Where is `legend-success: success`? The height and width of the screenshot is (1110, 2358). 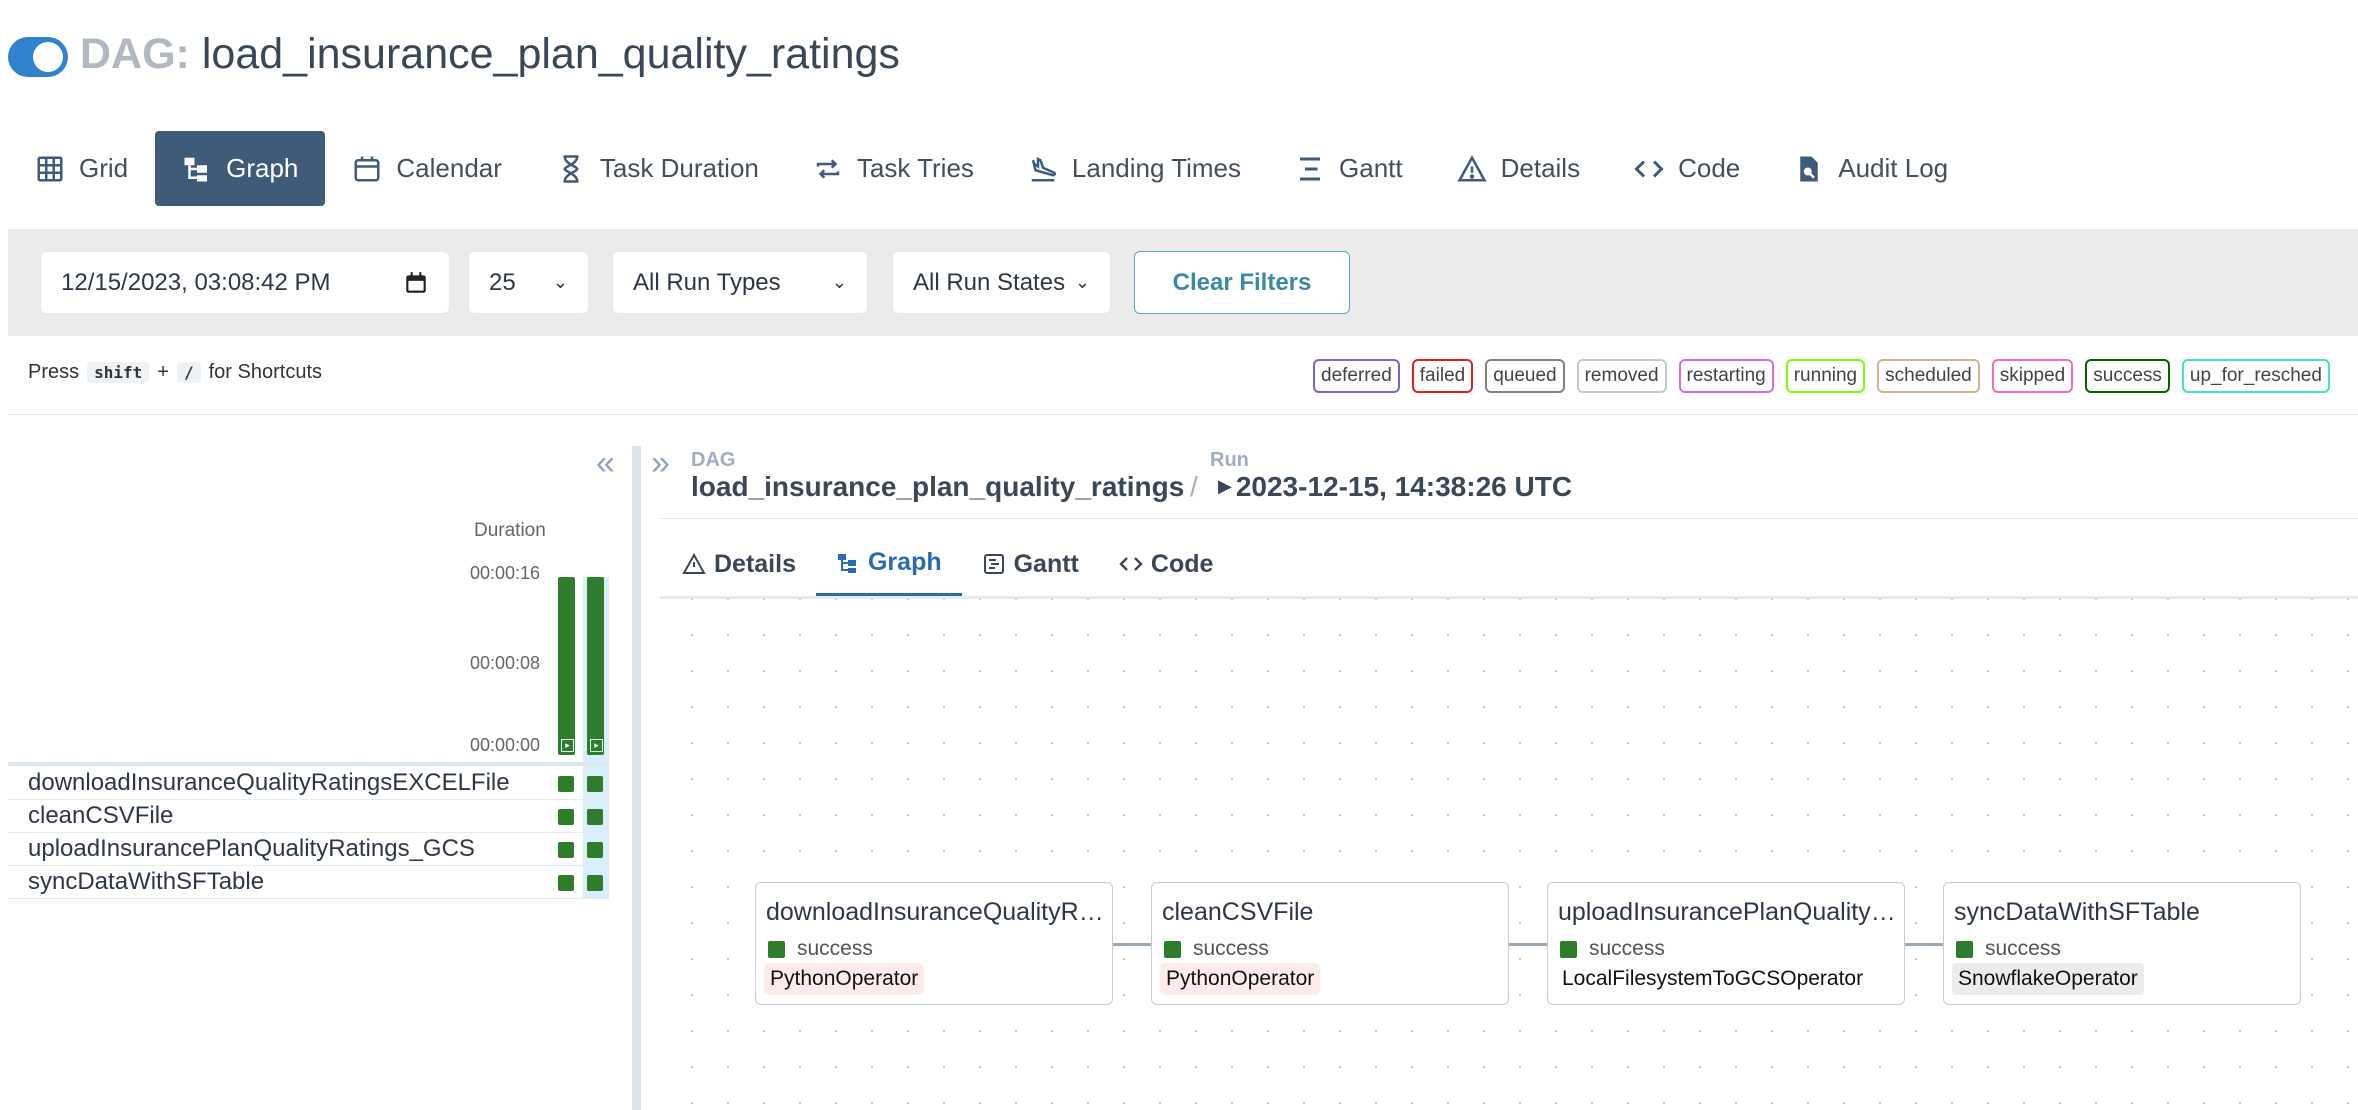 legend-success: success is located at coordinates (2127, 376).